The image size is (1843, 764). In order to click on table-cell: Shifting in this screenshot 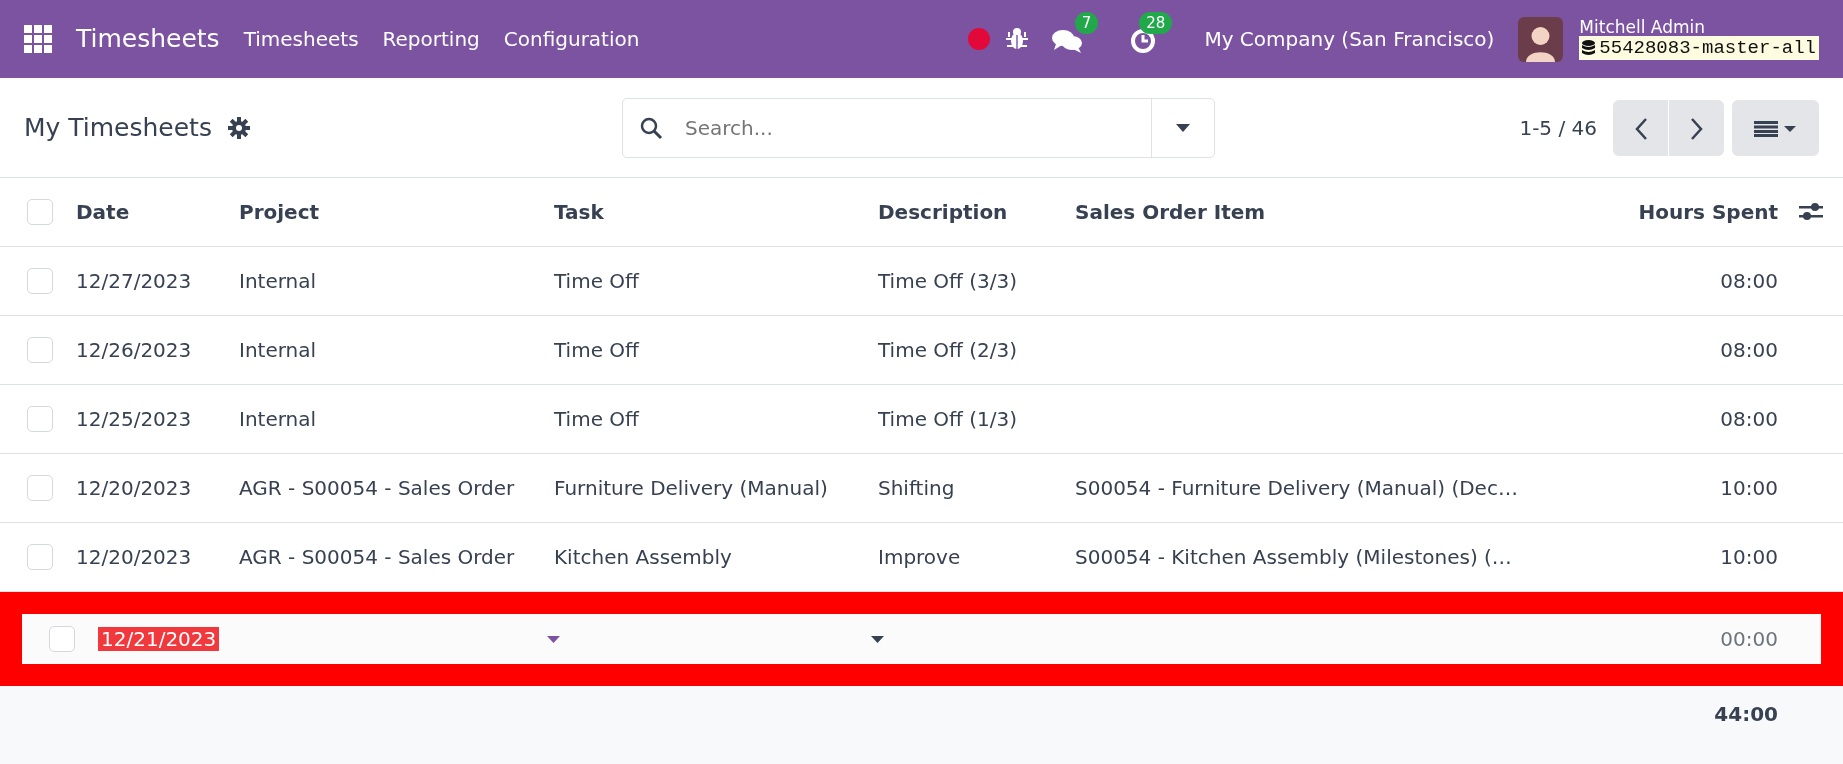, I will do `click(916, 488)`.